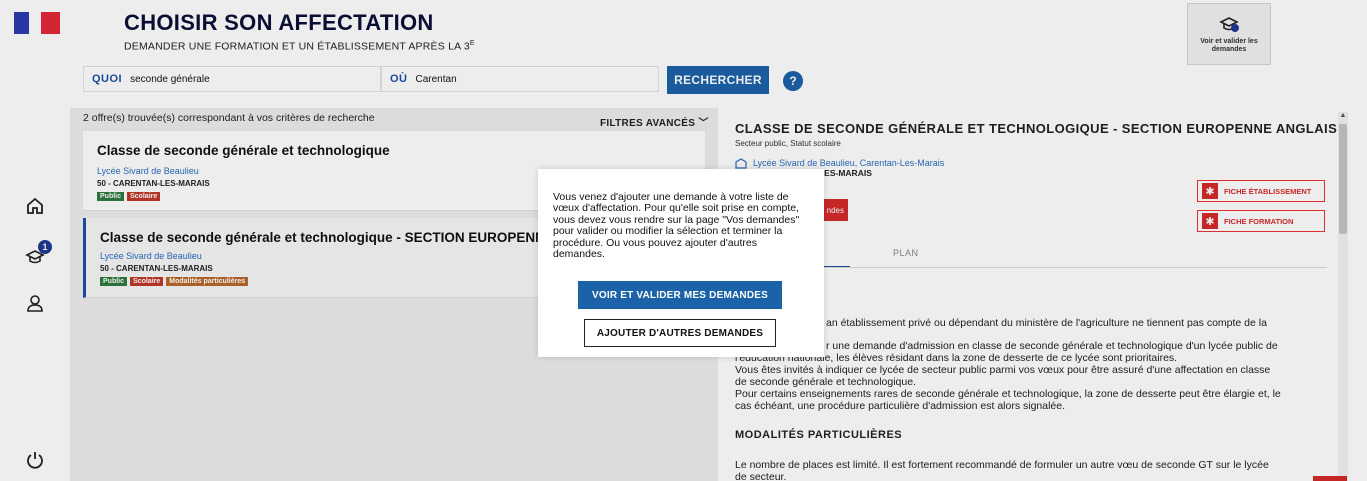 The width and height of the screenshot is (1367, 481). I want to click on ajouter-autres-demandes-button: AJOUTER D'AUTRES DEMANDES, so click(680, 333).